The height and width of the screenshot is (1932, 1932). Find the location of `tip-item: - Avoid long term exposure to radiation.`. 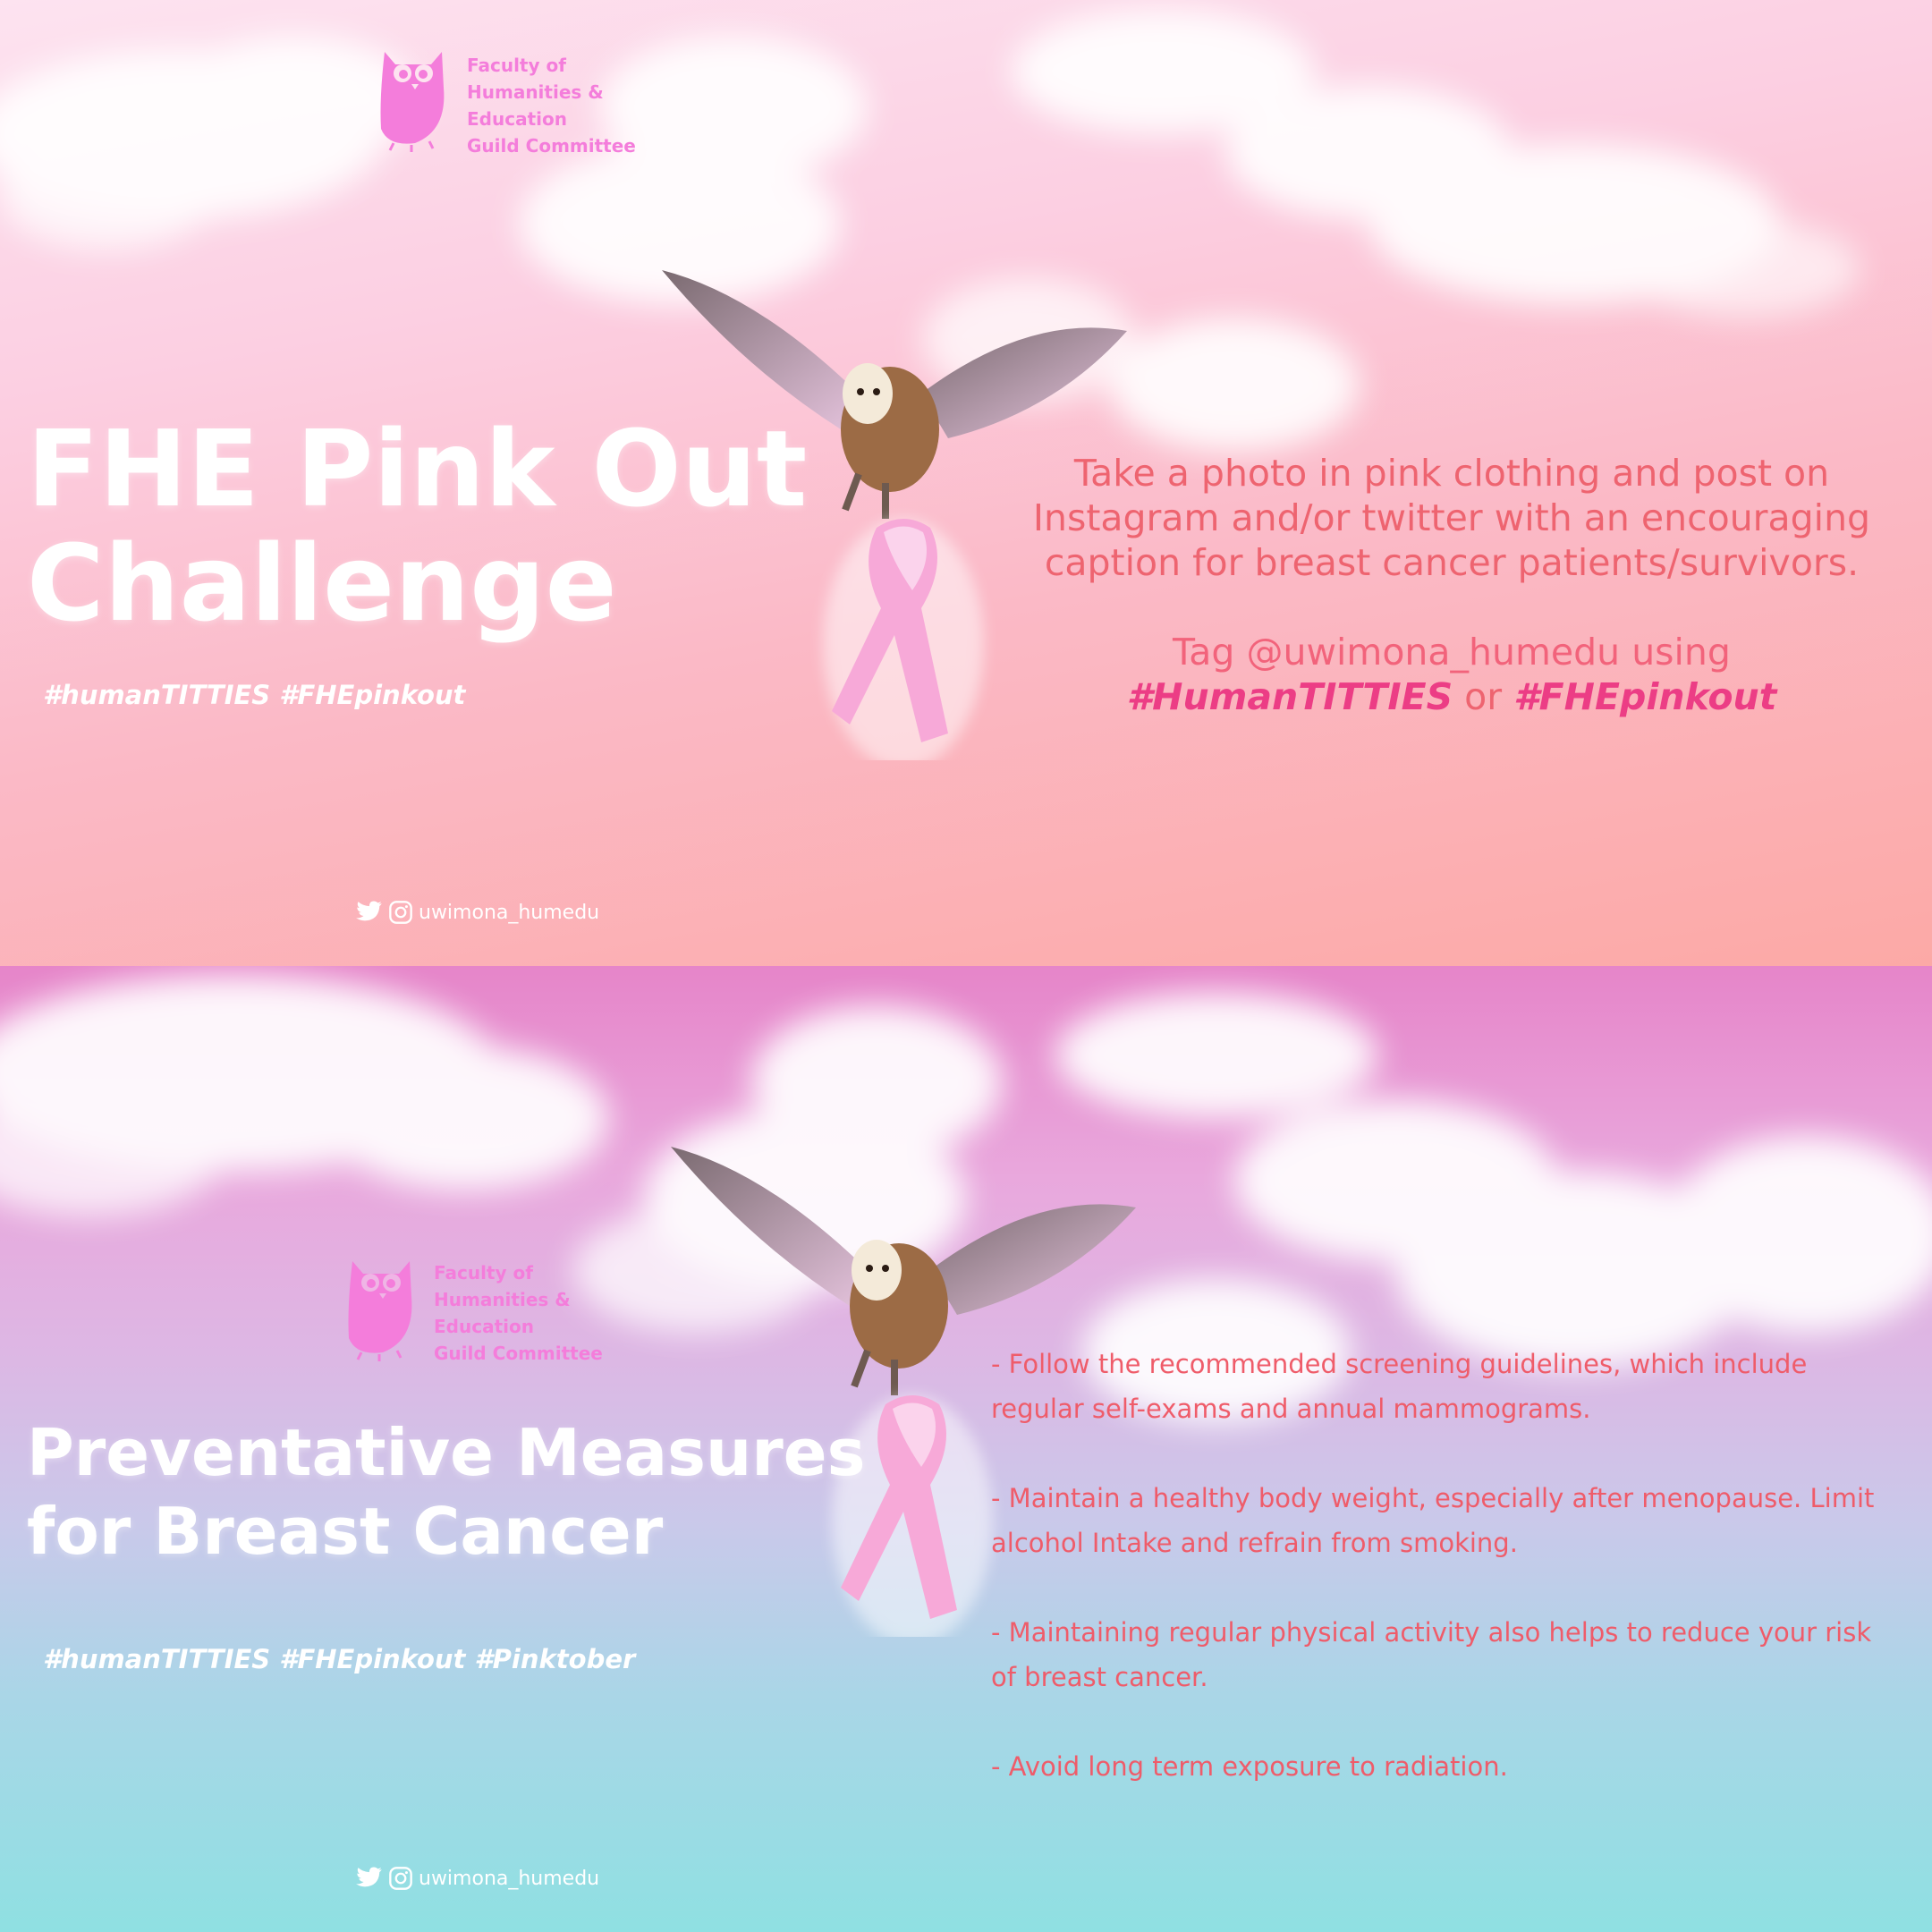

tip-item: - Avoid long term exposure to radiation. is located at coordinates (1249, 1766).